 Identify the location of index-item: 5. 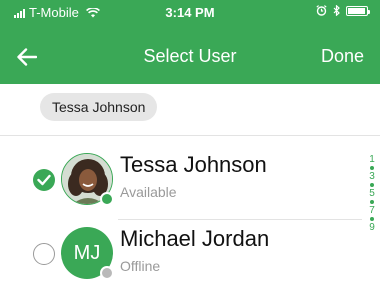
(372, 194).